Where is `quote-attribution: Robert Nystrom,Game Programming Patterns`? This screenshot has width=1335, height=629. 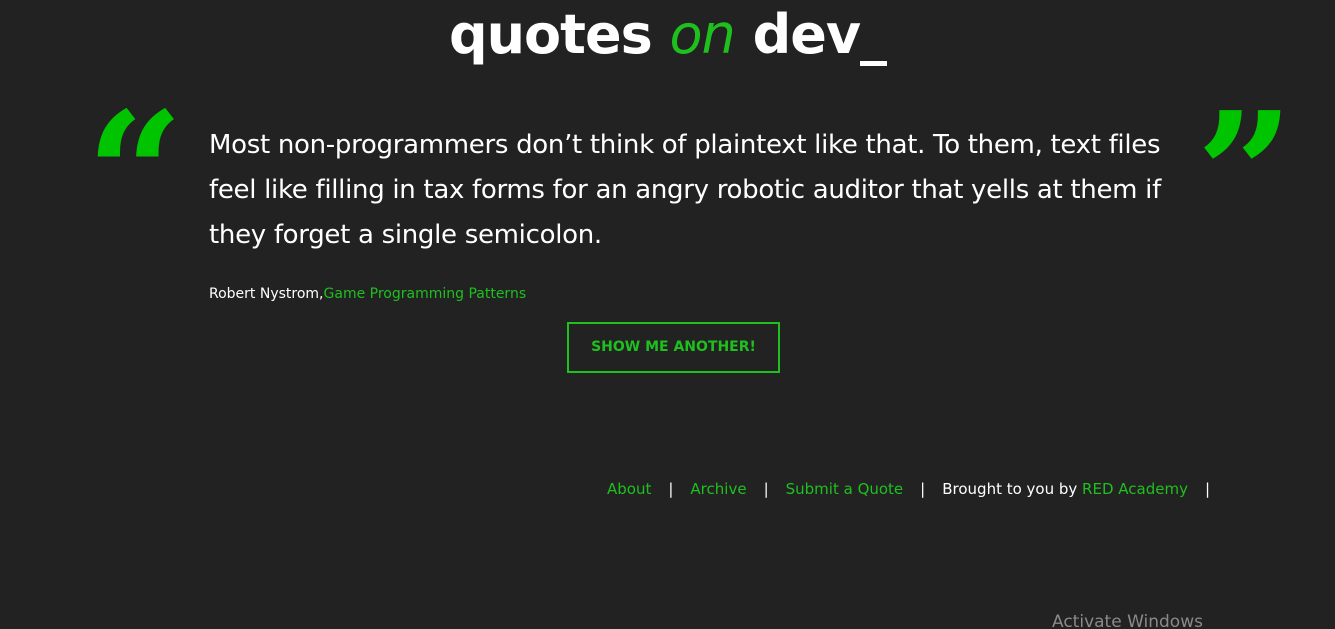
quote-attribution: Robert Nystrom,Game Programming Patterns is located at coordinates (367, 294).